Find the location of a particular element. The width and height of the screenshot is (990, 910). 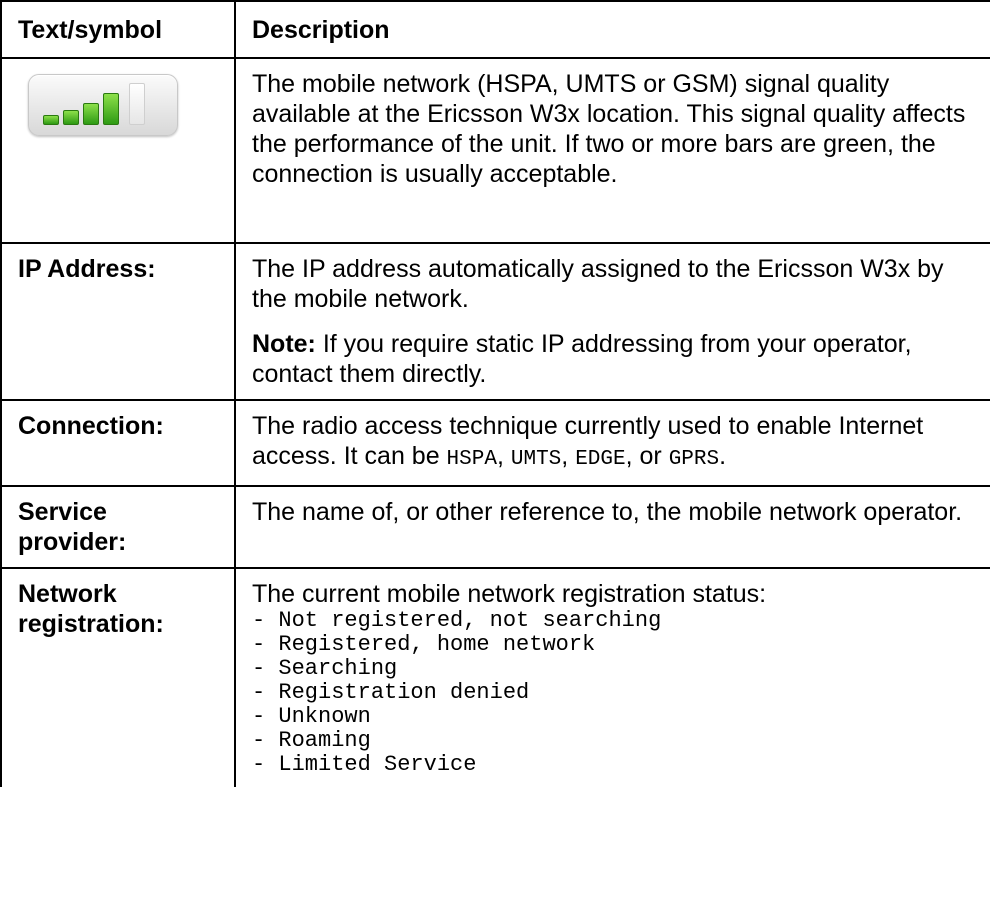

separator: , or is located at coordinates (647, 456).